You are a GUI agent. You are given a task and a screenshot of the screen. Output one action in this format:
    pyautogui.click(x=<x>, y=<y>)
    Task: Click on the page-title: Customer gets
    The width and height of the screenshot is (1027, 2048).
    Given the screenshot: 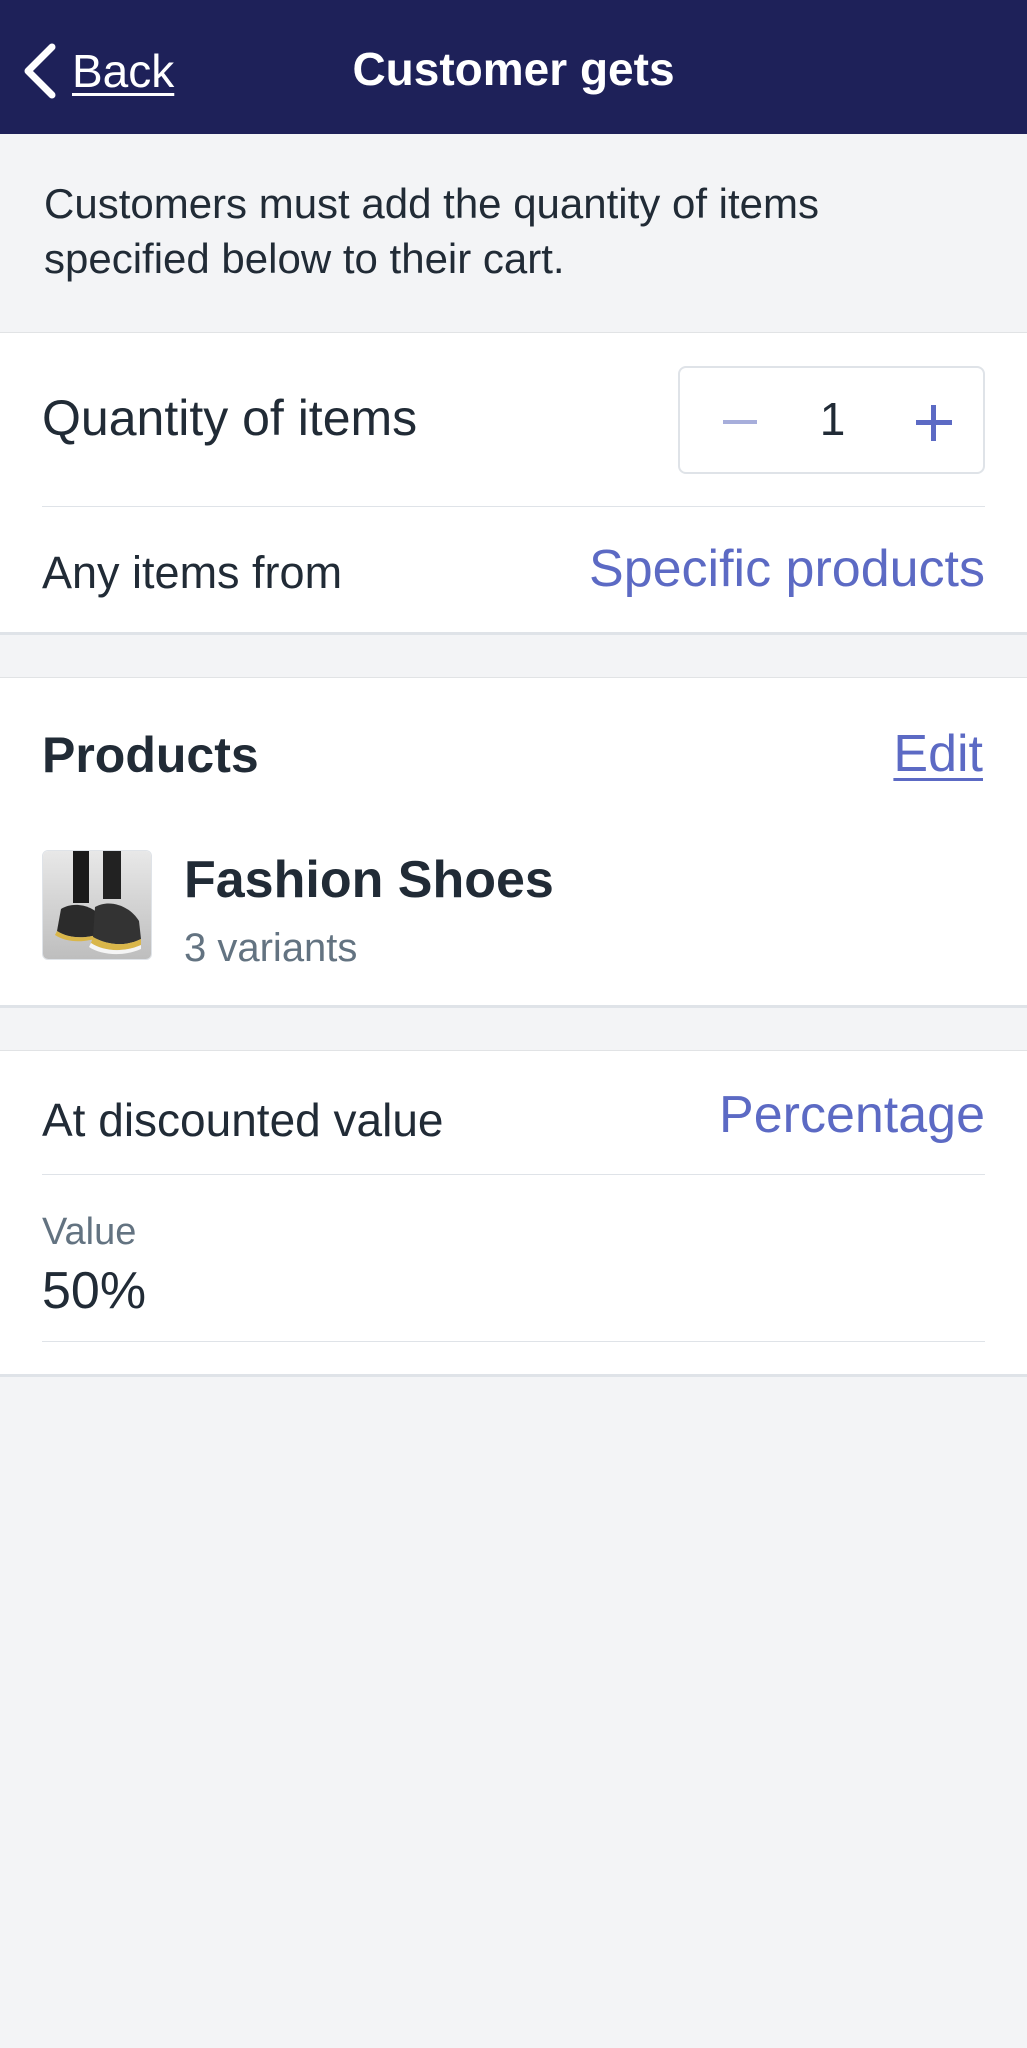 What is the action you would take?
    pyautogui.click(x=513, y=69)
    